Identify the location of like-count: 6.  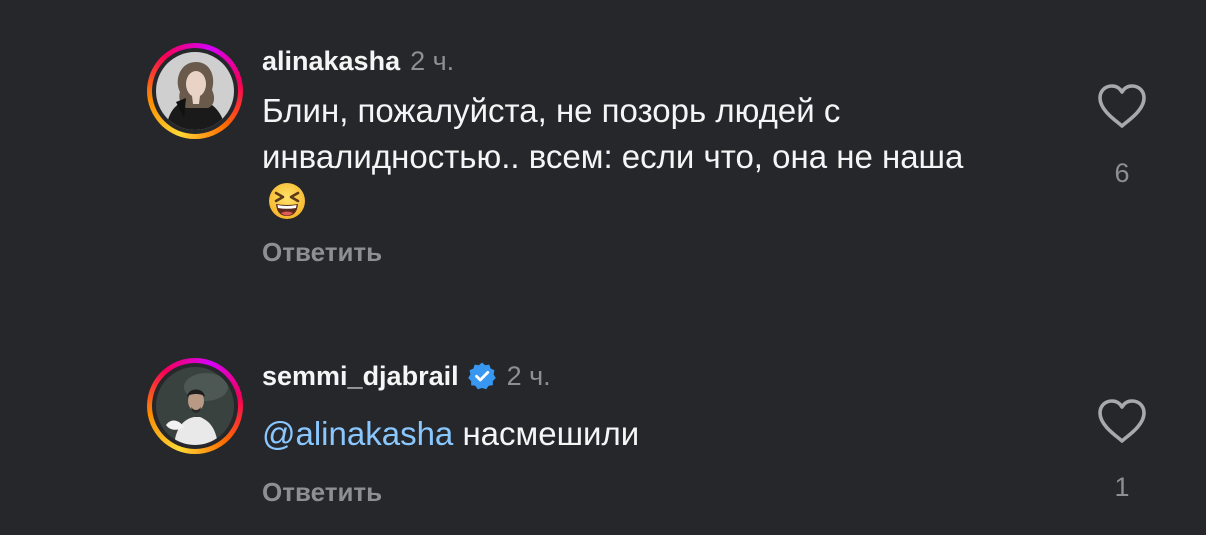
(1122, 173).